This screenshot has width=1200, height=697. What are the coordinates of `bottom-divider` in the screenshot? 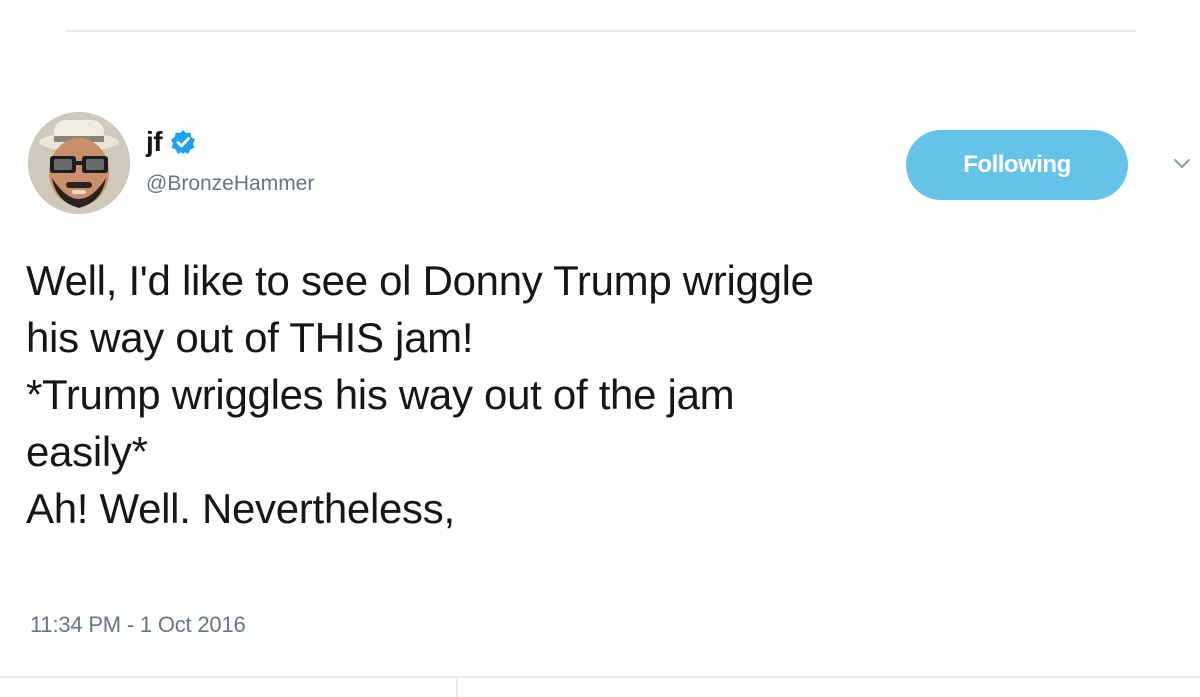 It's located at (600, 677).